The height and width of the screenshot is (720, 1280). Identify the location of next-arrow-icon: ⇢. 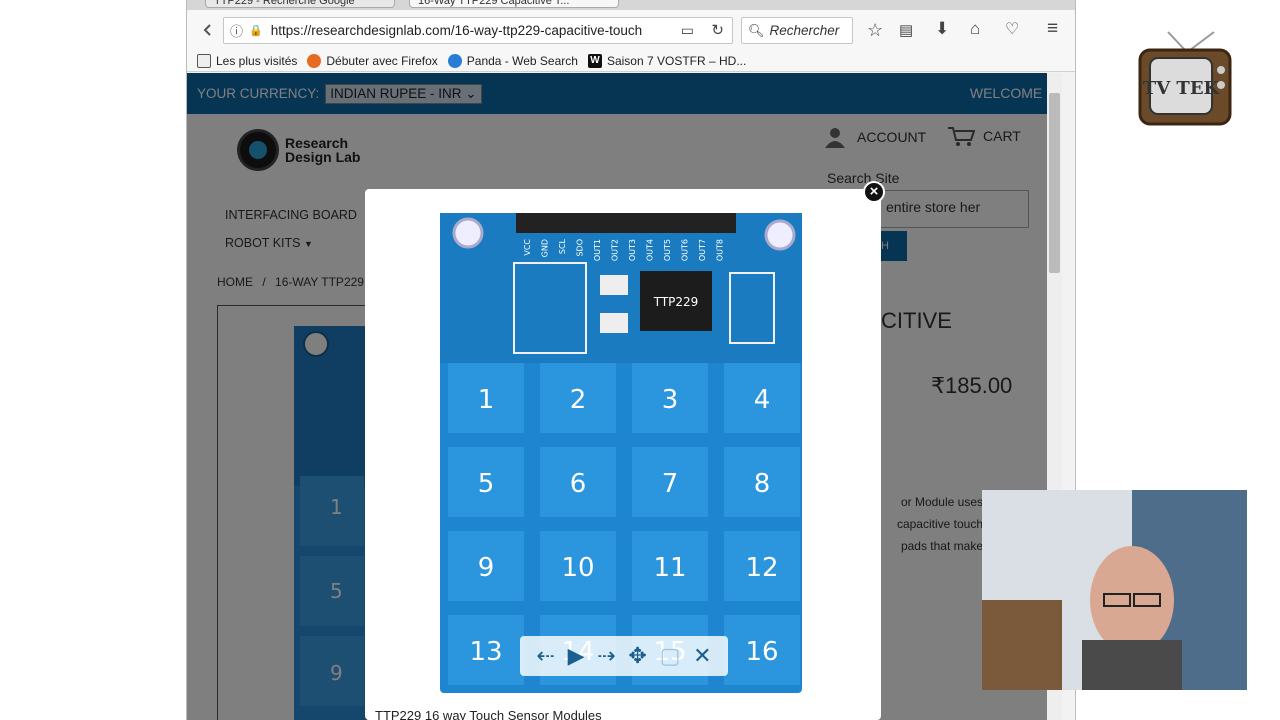
(606, 656).